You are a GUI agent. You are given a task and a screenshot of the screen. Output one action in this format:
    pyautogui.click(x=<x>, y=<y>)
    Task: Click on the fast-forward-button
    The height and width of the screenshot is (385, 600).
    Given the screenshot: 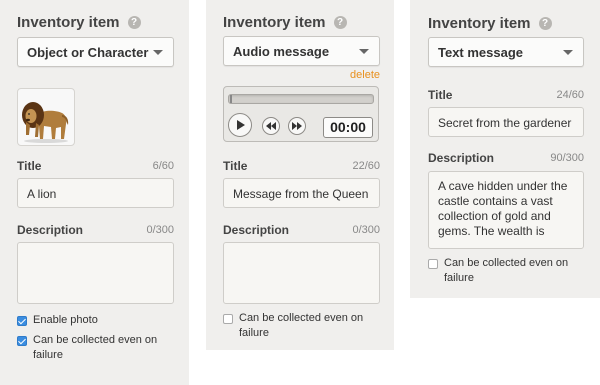 What is the action you would take?
    pyautogui.click(x=297, y=126)
    